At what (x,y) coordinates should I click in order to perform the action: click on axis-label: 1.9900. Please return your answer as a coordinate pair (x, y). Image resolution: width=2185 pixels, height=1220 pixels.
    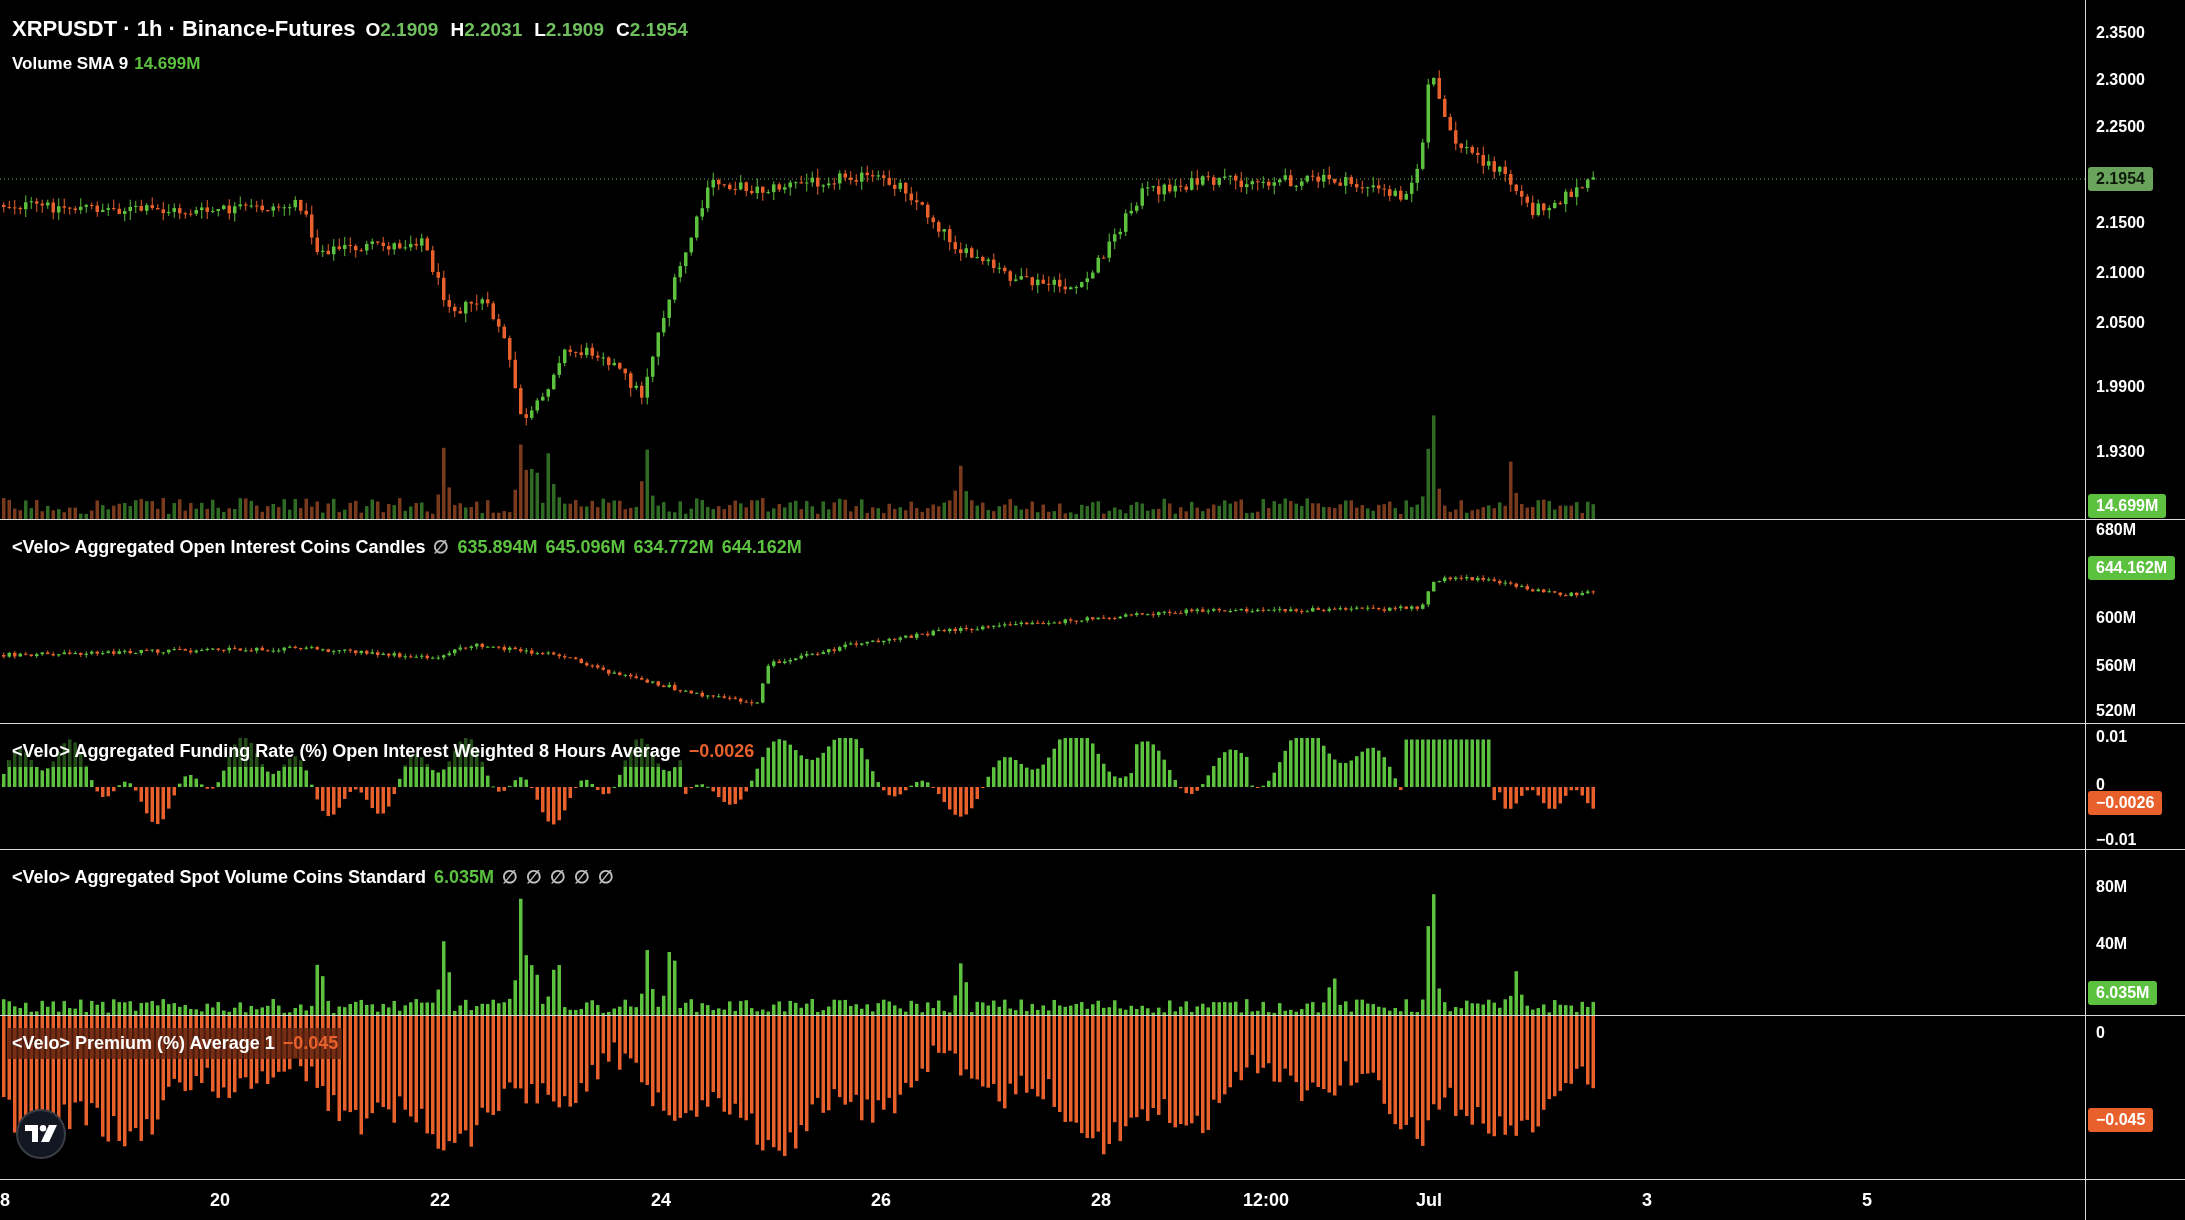
    Looking at the image, I should click on (2120, 387).